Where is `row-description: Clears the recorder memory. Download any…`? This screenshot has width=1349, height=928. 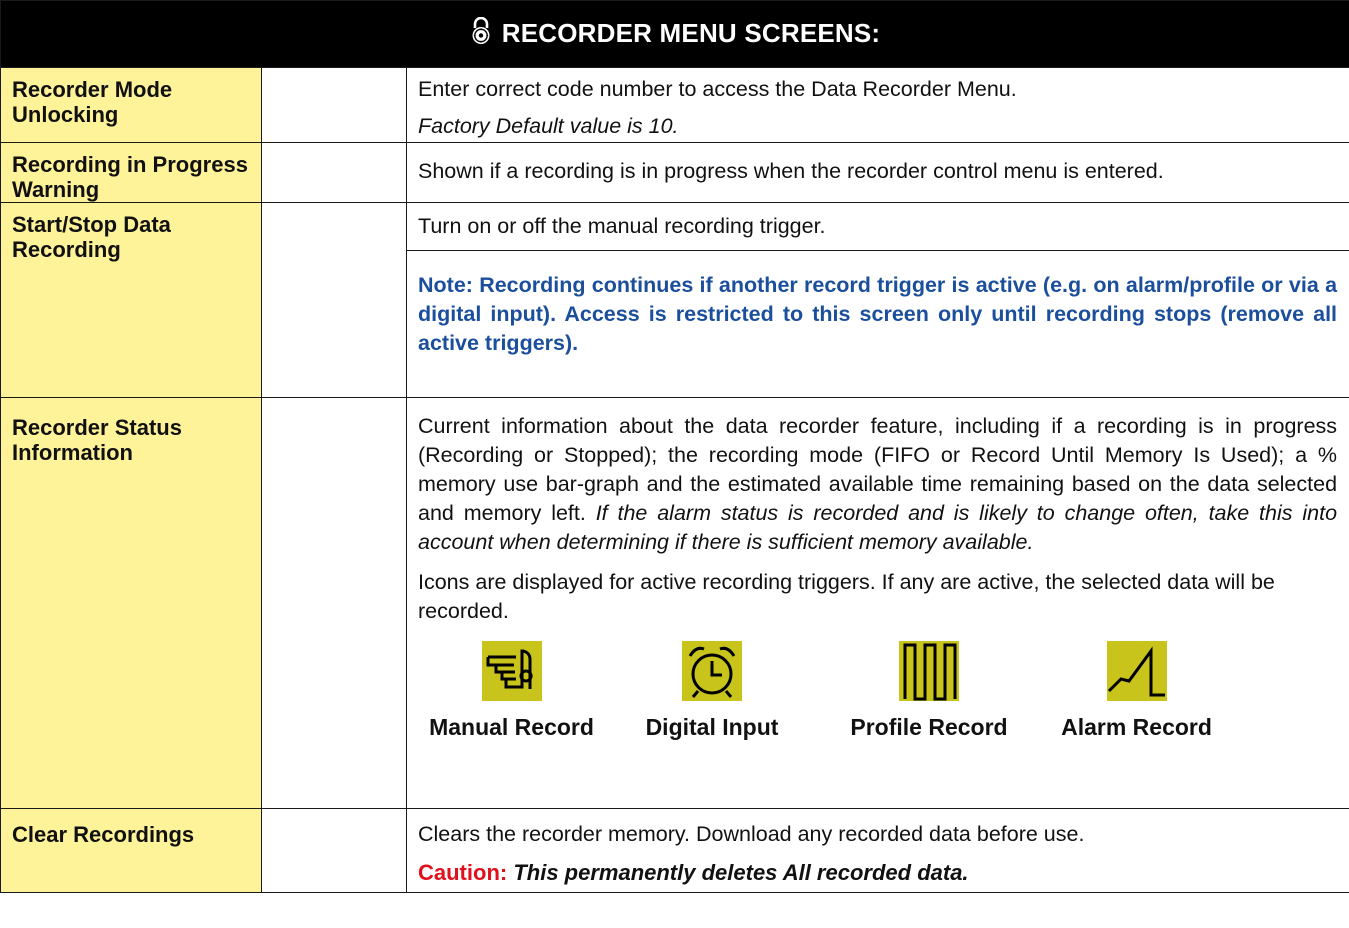
row-description: Clears the recorder memory. Download any… is located at coordinates (877, 850).